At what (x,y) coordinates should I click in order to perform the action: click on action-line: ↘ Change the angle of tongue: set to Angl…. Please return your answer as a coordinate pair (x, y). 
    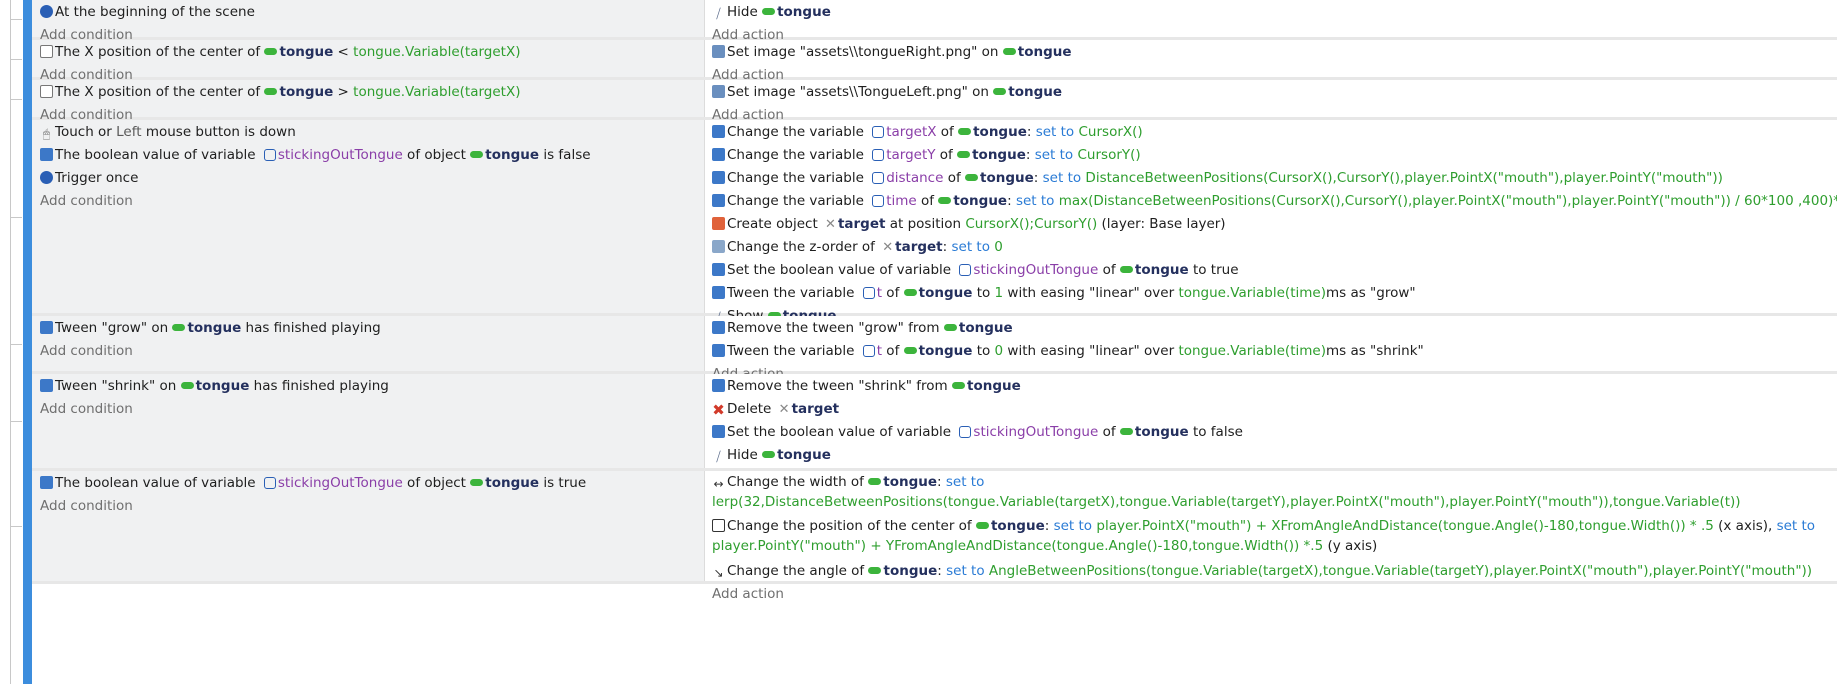
    Looking at the image, I should click on (1274, 571).